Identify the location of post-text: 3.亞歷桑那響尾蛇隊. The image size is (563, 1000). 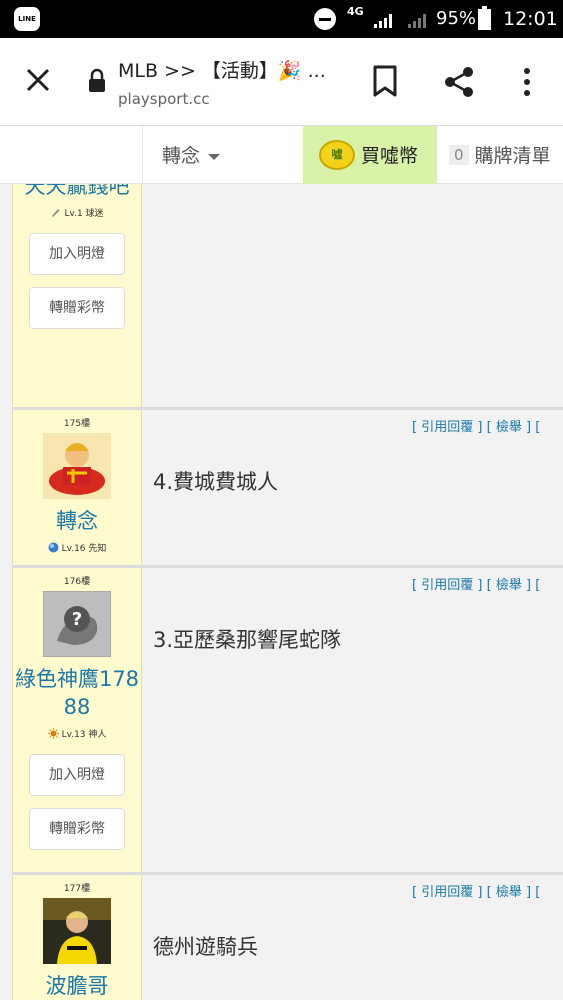
(247, 640).